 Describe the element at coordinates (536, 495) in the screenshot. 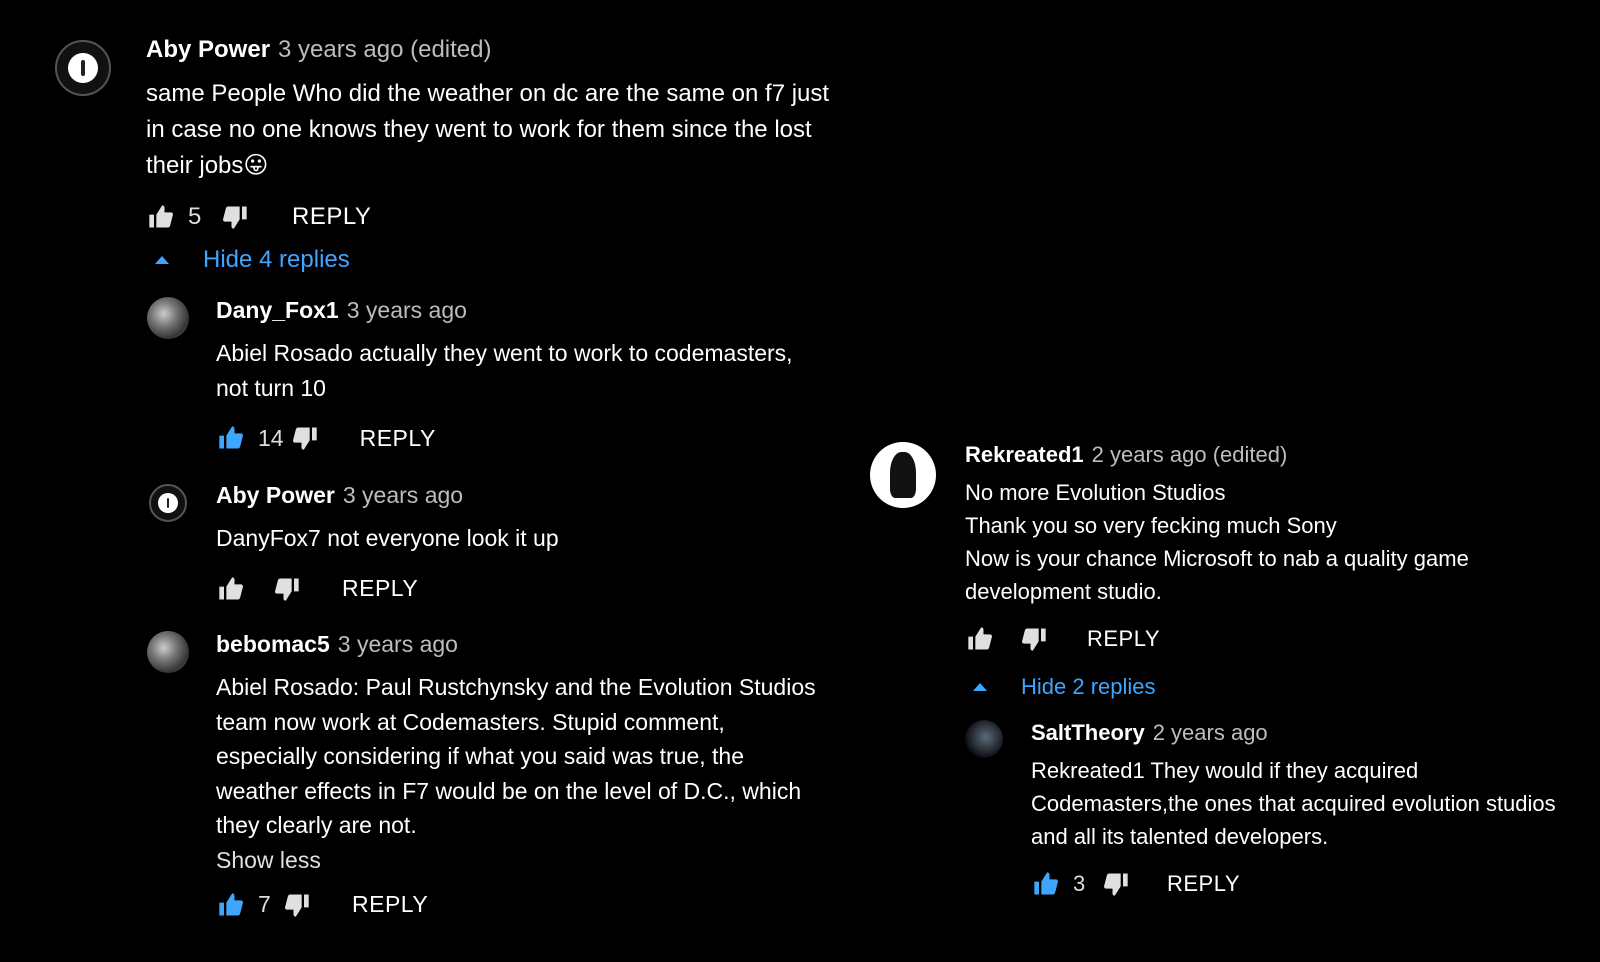

I see `comment-header: Aby Power 3 years ago` at that location.